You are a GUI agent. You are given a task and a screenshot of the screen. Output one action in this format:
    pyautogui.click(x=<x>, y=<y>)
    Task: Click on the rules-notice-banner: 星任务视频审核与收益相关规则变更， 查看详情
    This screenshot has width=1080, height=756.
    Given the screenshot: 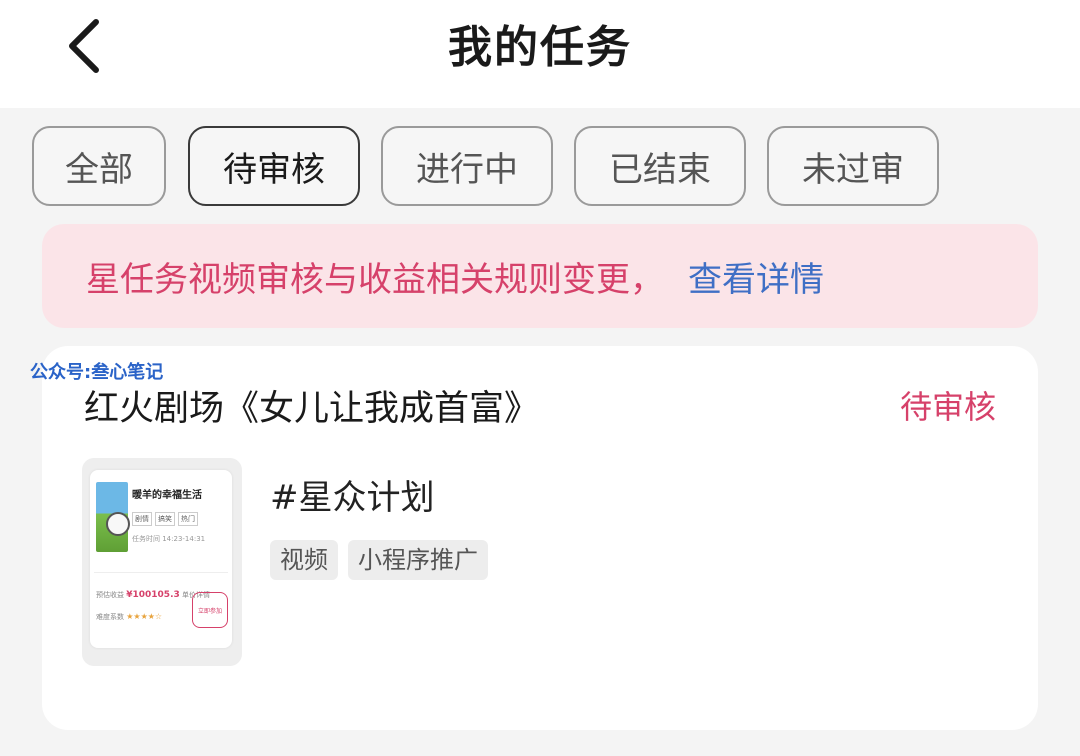 What is the action you would take?
    pyautogui.click(x=540, y=276)
    